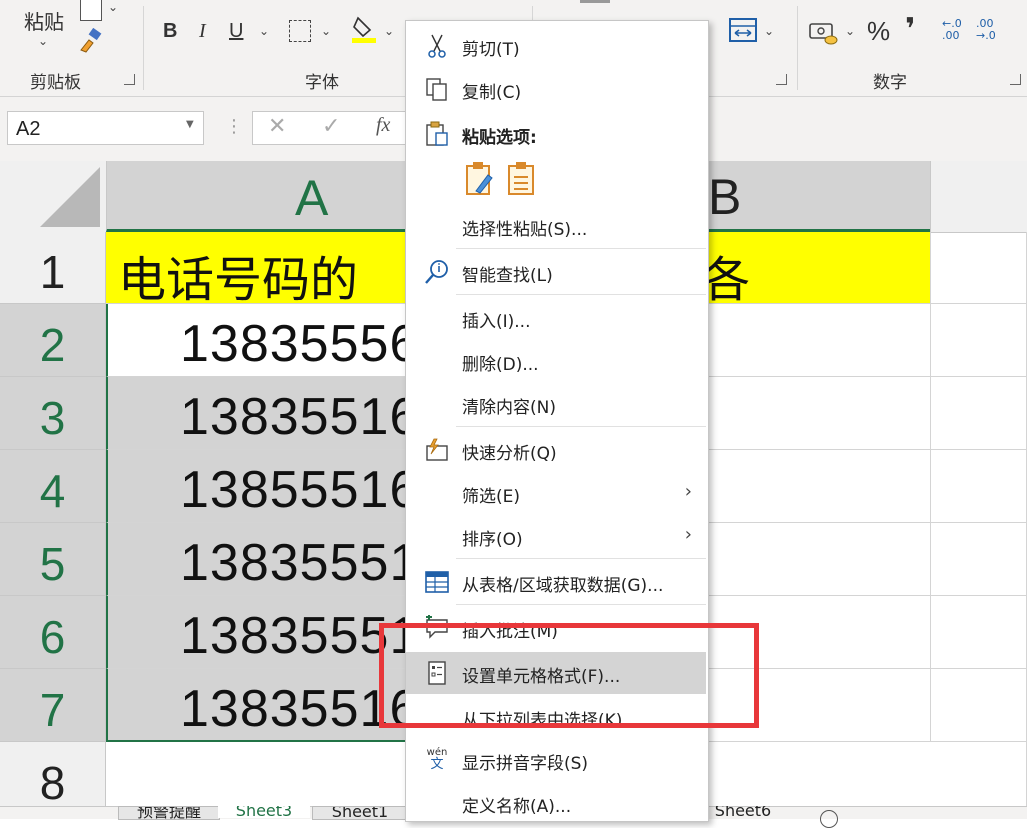  Describe the element at coordinates (437, 759) in the screenshot. I see `phonetic-icon: wén 文` at that location.